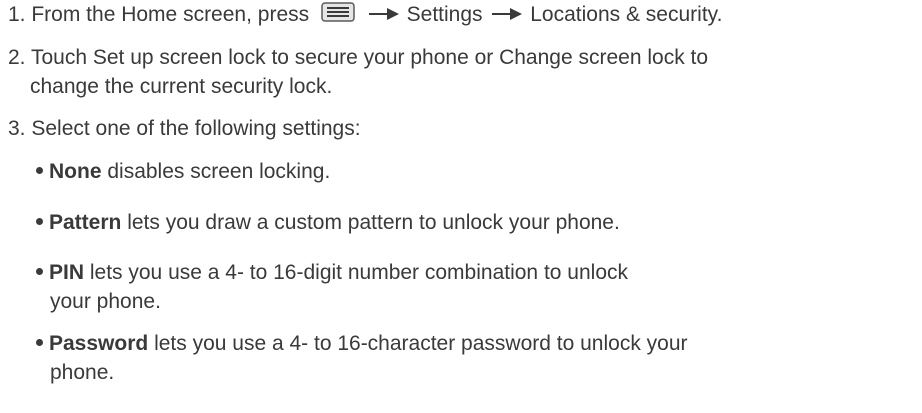 This screenshot has width=922, height=413. I want to click on option-password-continued: phone., so click(82, 372).